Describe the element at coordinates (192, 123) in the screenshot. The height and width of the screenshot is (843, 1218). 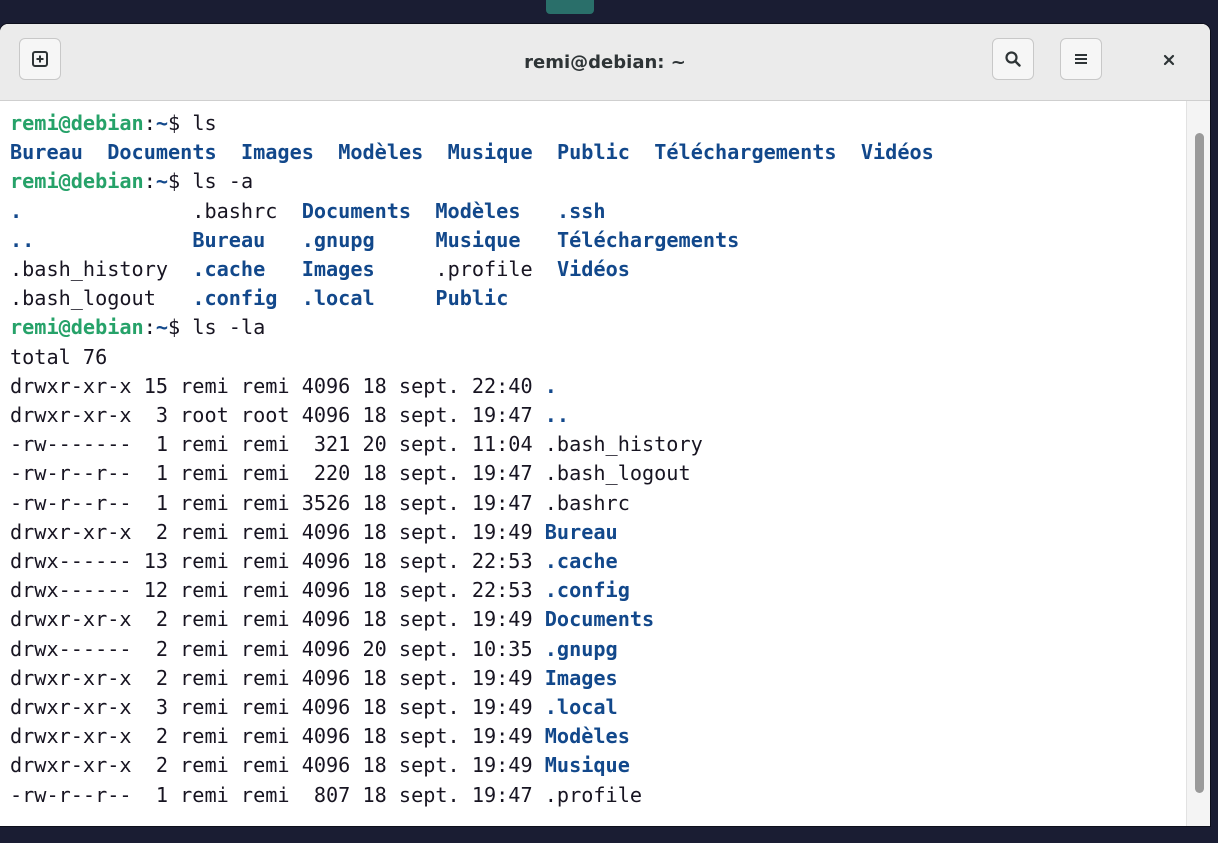
I see `terminal-text: $ ls` at that location.